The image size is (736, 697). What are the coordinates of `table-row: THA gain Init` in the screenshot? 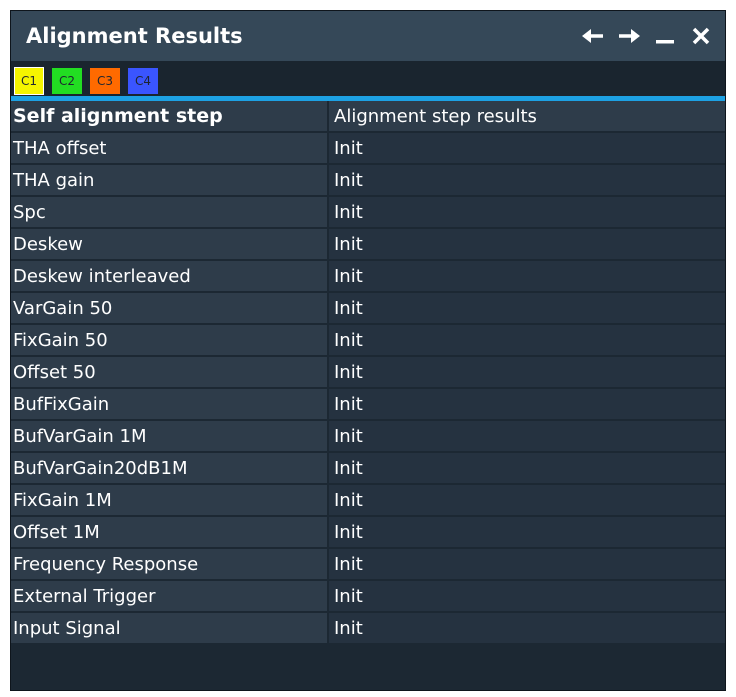 It's located at (368, 181).